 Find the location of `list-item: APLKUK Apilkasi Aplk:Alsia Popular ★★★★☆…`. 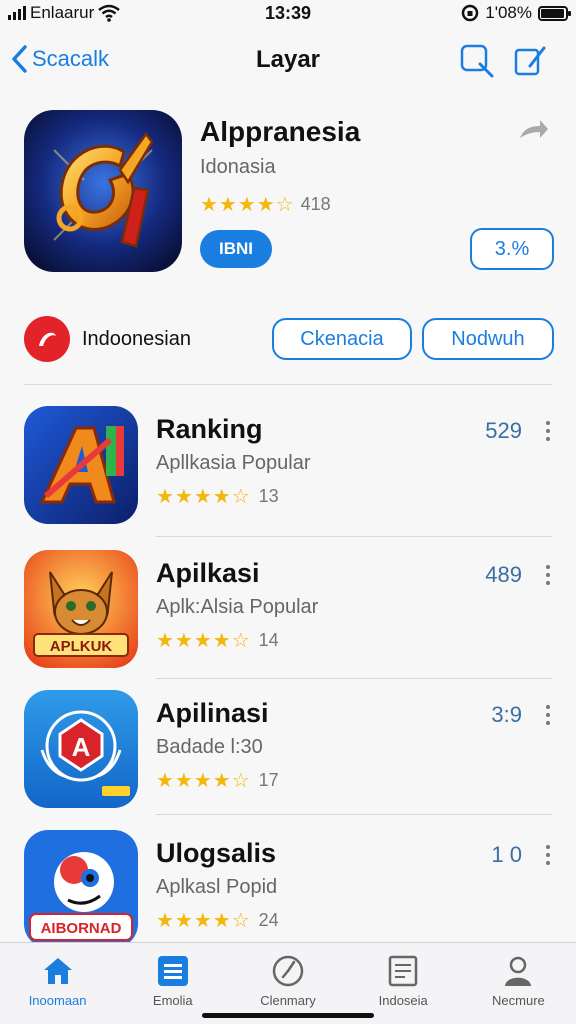

list-item: APLKUK Apilkasi Aplk:Alsia Popular ★★★★☆… is located at coordinates (288, 620).